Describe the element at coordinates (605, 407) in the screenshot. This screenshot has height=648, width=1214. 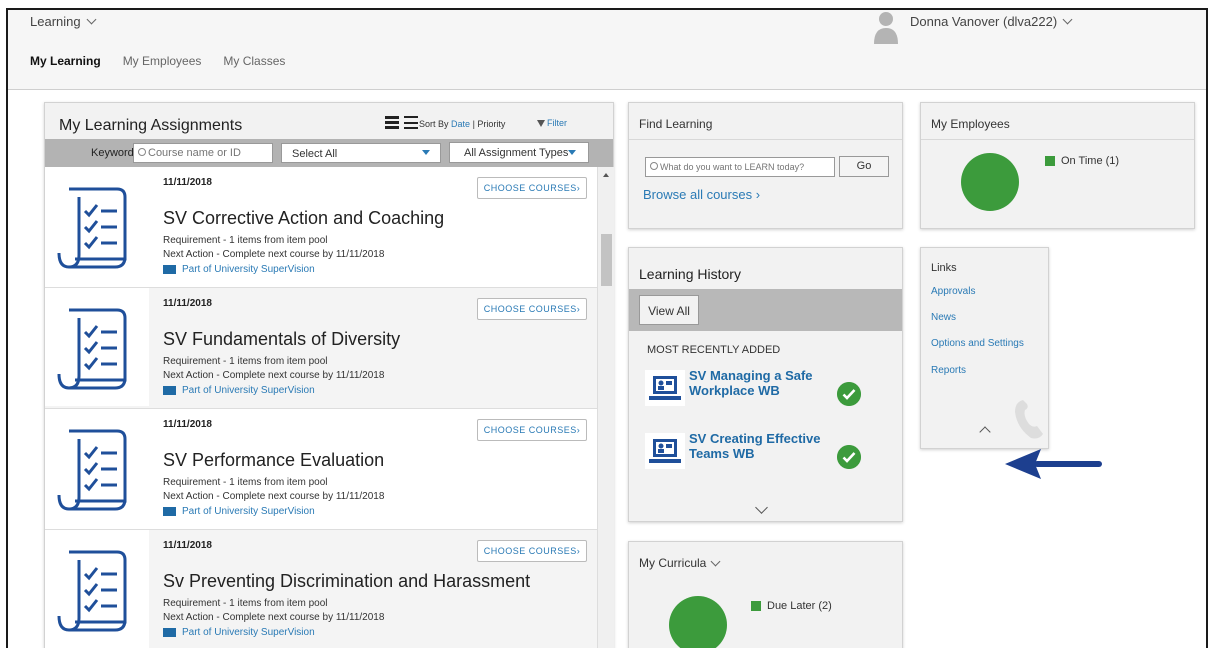
I see `assignment-list-scrollbar` at that location.